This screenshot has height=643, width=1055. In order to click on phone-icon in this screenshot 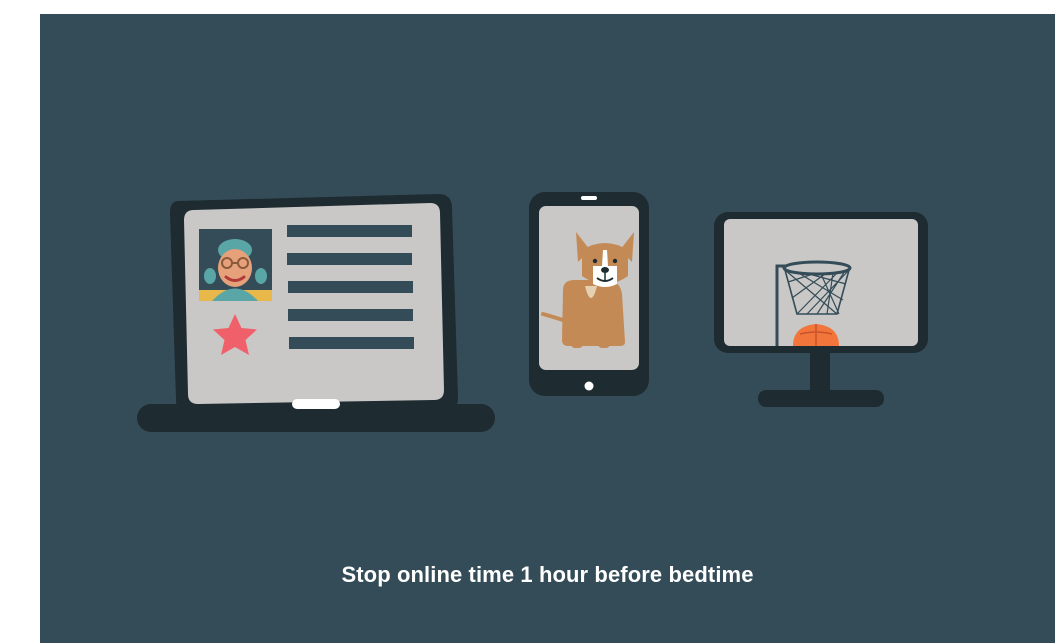, I will do `click(589, 294)`.